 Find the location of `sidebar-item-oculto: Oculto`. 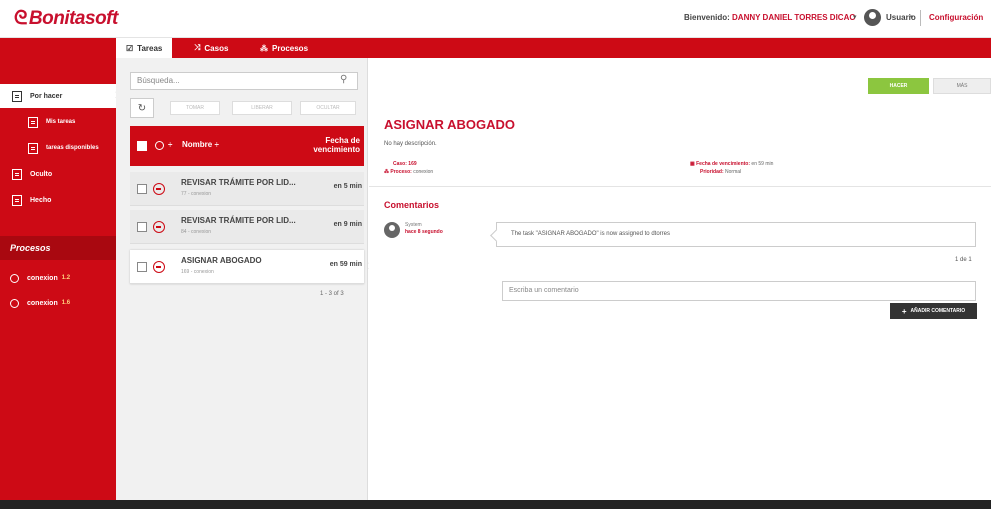

sidebar-item-oculto: Oculto is located at coordinates (58, 174).